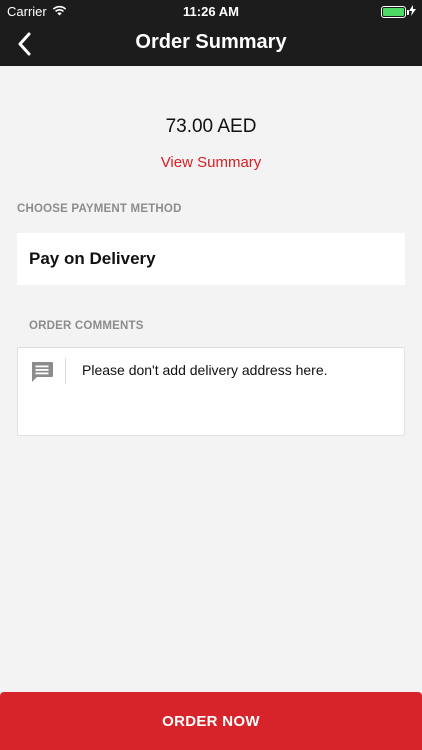 The image size is (422, 750). Describe the element at coordinates (42, 372) in the screenshot. I see `comment-icon` at that location.